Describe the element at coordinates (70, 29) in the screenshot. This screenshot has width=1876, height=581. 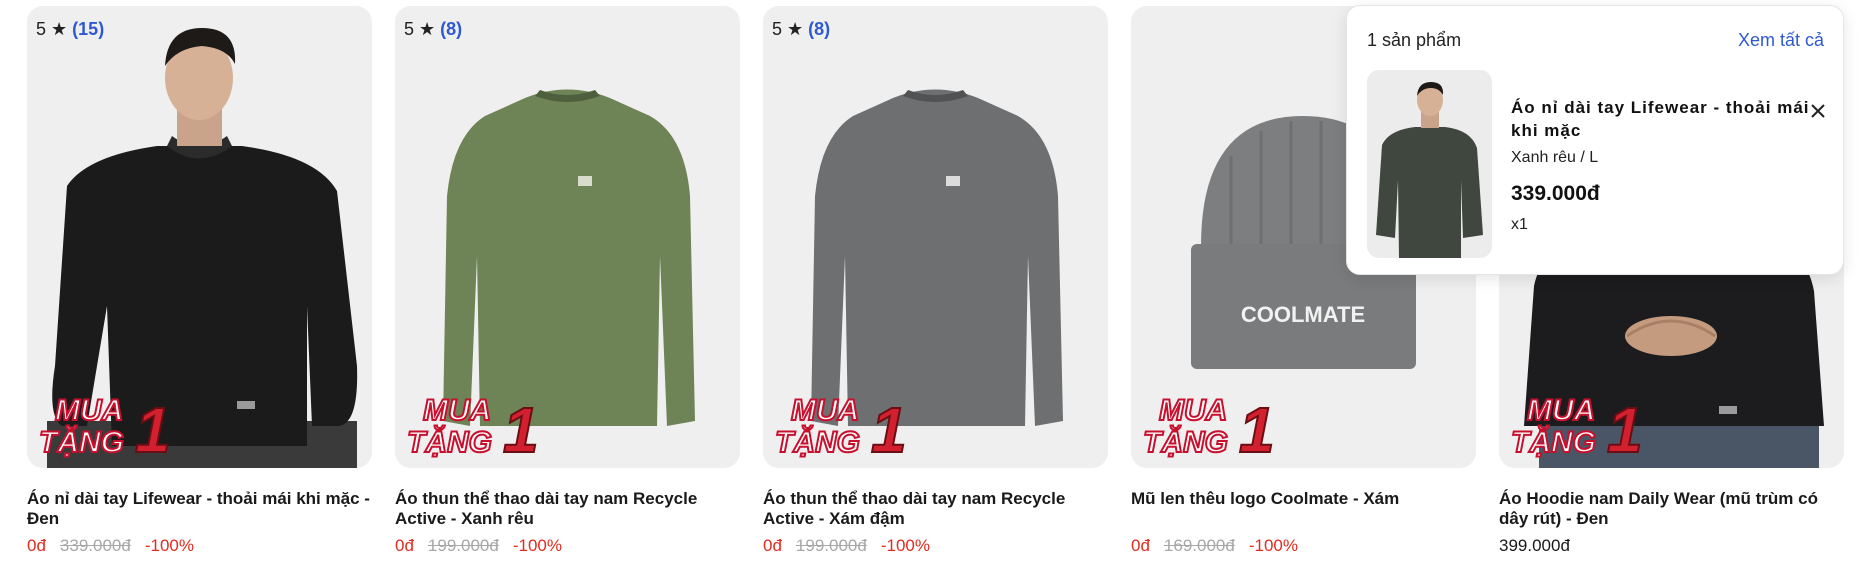
I see `product-rating: 5 ★ (15)` at that location.